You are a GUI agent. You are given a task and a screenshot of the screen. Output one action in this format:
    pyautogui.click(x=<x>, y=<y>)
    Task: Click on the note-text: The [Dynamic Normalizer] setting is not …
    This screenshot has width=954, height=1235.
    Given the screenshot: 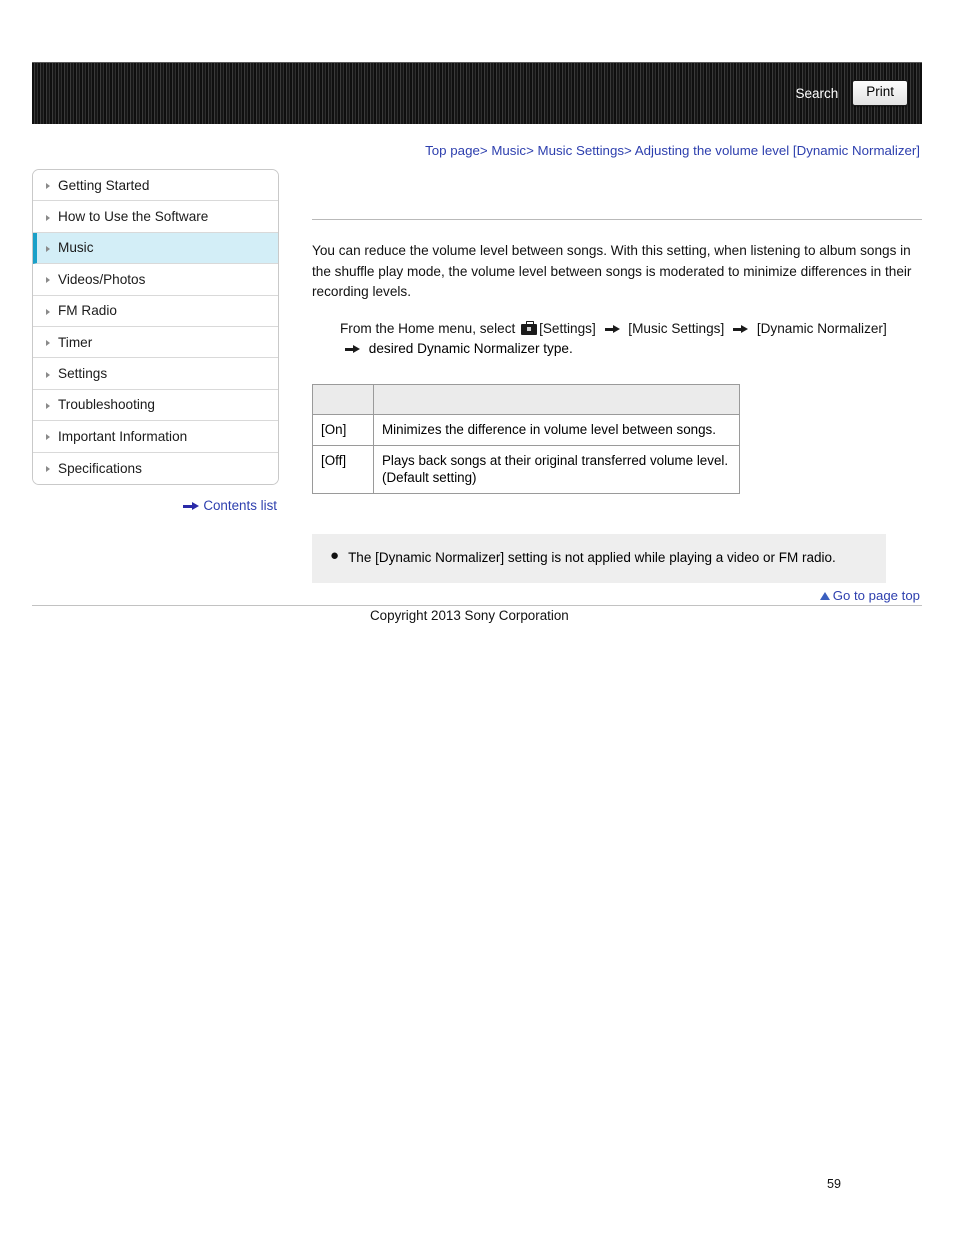 What is the action you would take?
    pyautogui.click(x=592, y=557)
    